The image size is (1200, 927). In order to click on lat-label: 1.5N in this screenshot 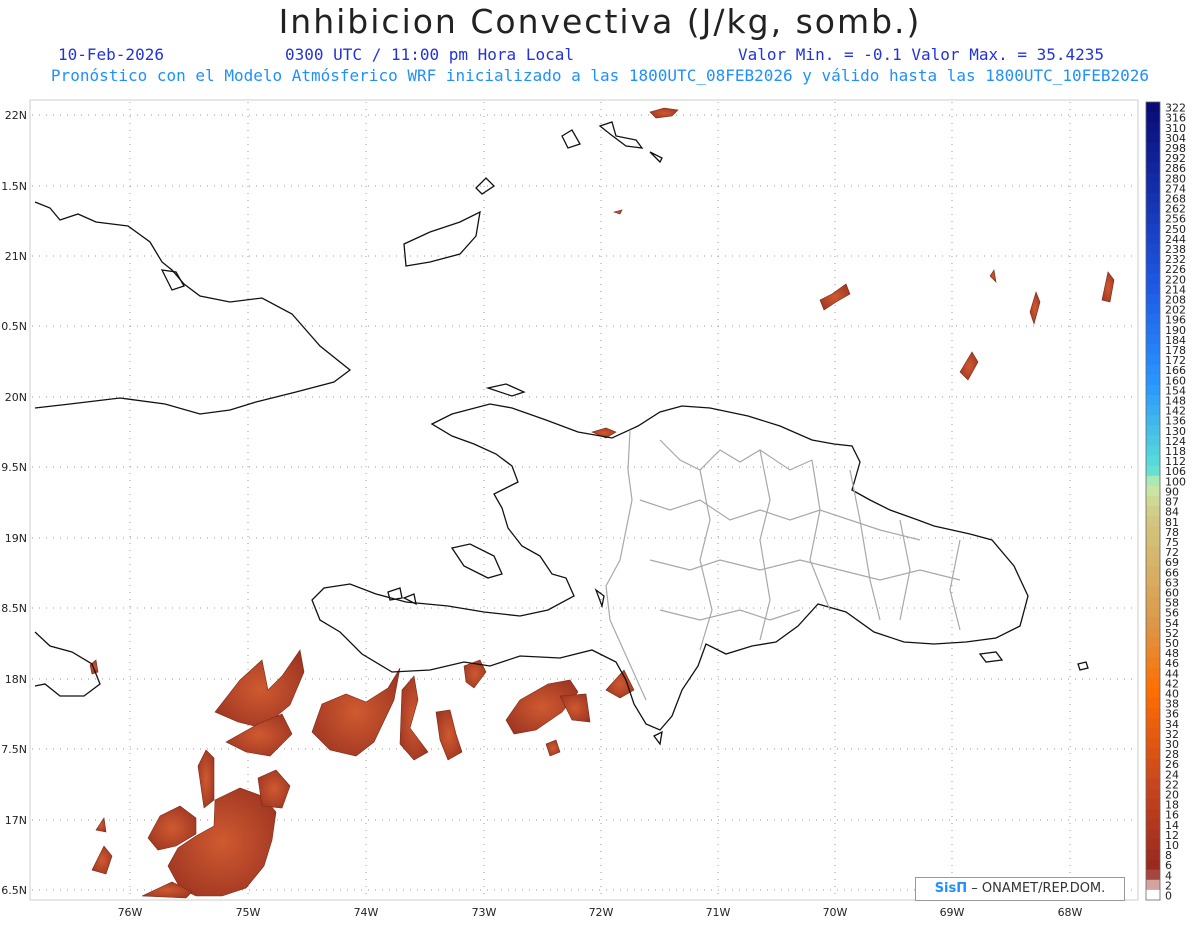, I will do `click(14, 186)`.